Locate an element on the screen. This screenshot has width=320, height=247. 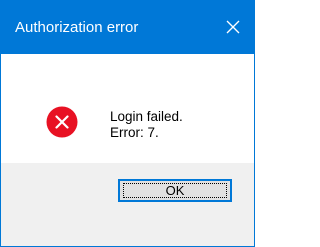
close-button is located at coordinates (233, 27).